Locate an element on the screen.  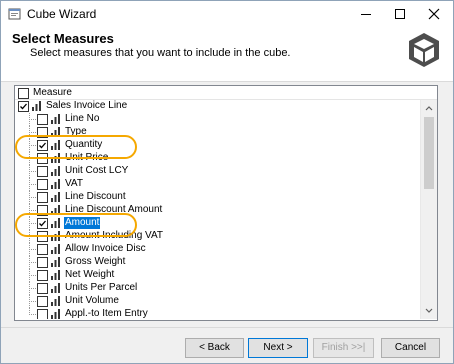
finish-button: Finish >>| is located at coordinates (343, 348).